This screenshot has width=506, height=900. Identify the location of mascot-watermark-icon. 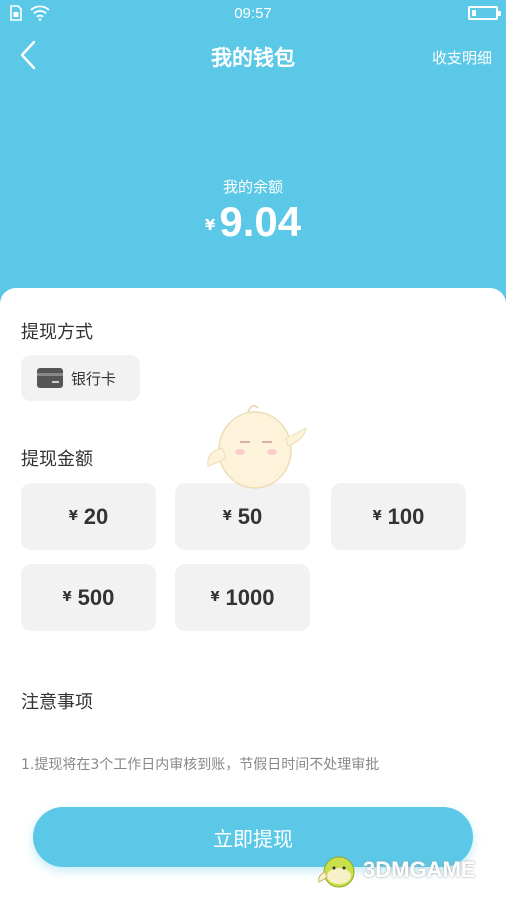
(257, 446).